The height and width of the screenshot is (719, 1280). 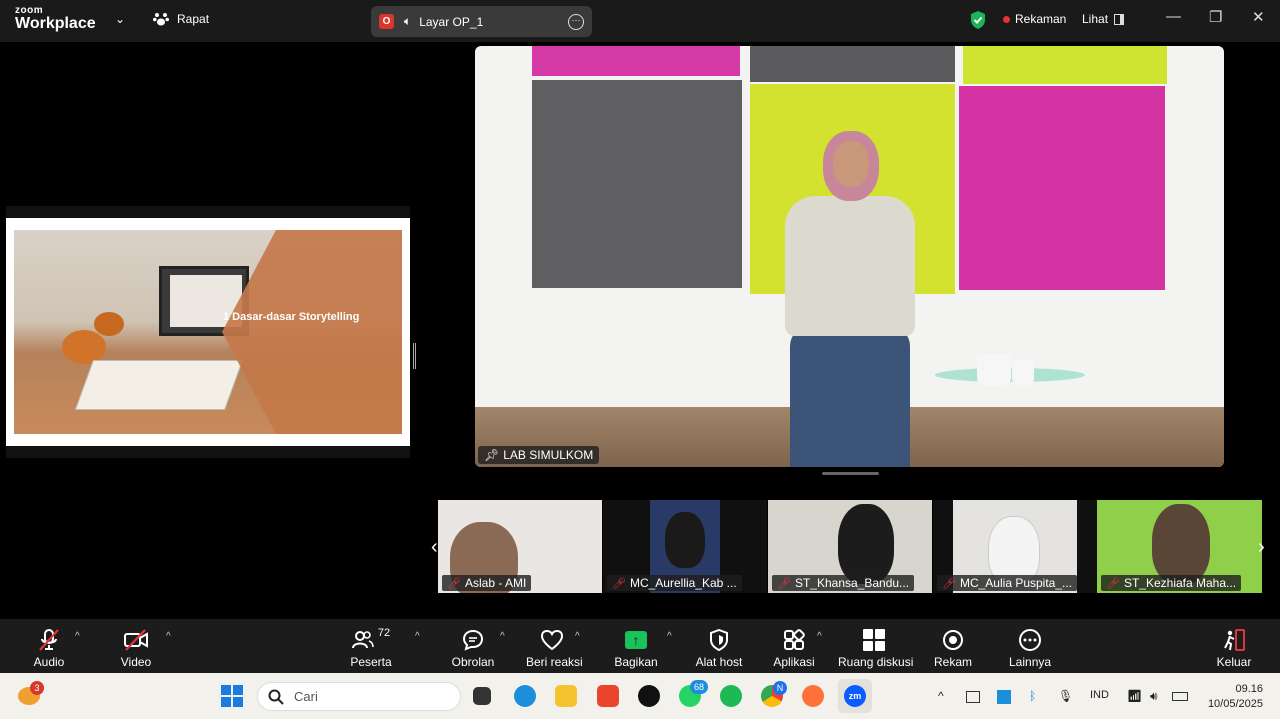 What do you see at coordinates (487, 583) in the screenshot?
I see `participant-name-tag: 🎤︎ Aslab - AMI` at bounding box center [487, 583].